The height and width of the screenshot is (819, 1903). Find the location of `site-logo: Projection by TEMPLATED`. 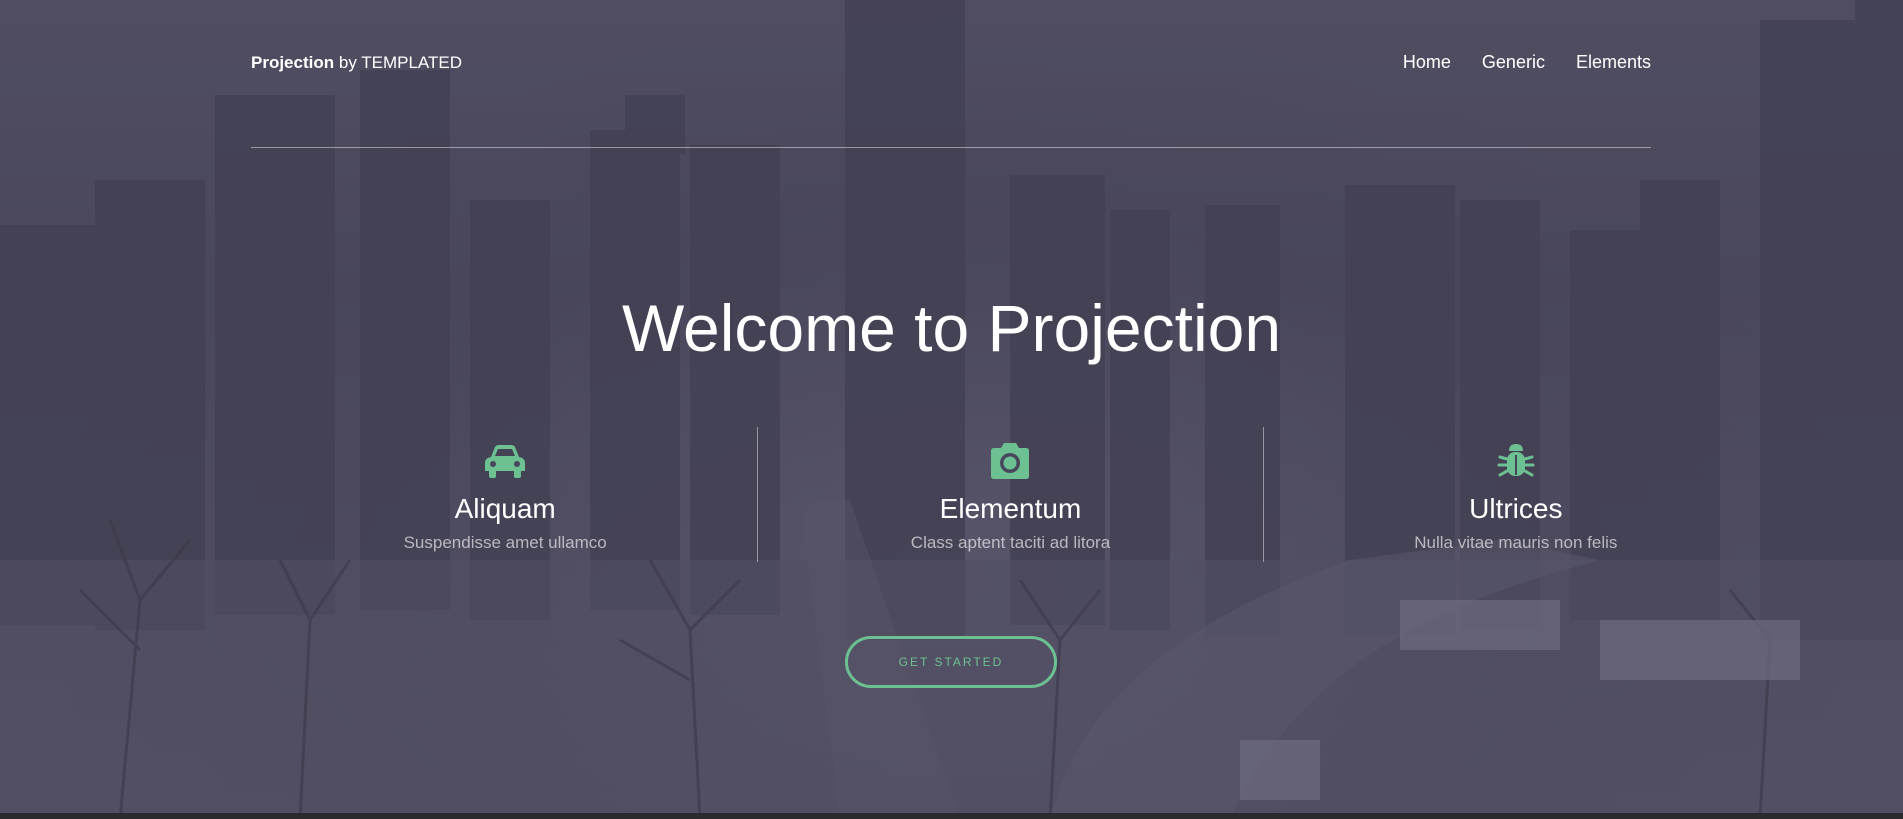

site-logo: Projection by TEMPLATED is located at coordinates (356, 63).